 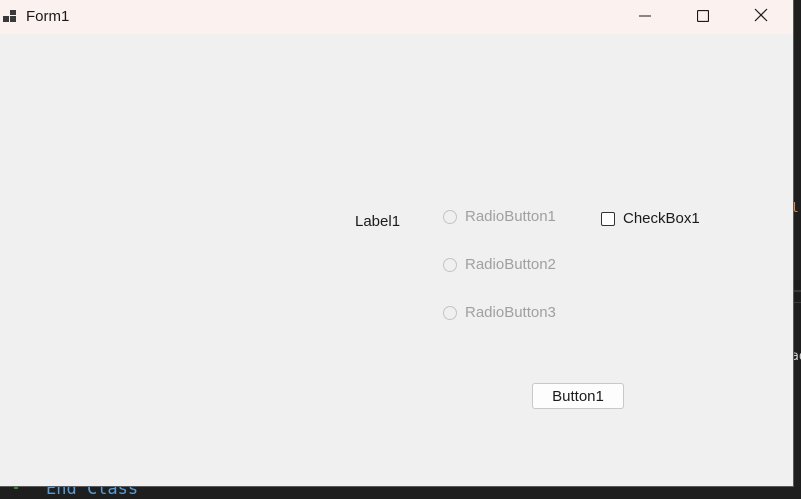 I want to click on minimize-icon, so click(x=645, y=16).